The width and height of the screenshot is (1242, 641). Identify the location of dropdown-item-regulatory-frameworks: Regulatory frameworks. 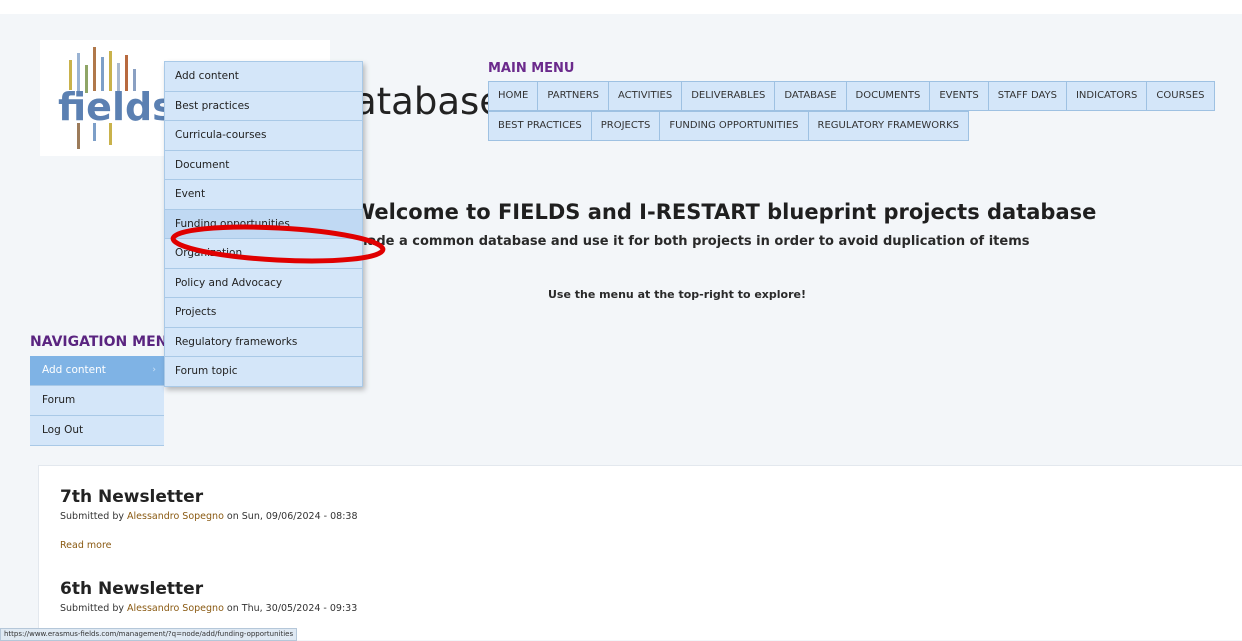
(263, 342).